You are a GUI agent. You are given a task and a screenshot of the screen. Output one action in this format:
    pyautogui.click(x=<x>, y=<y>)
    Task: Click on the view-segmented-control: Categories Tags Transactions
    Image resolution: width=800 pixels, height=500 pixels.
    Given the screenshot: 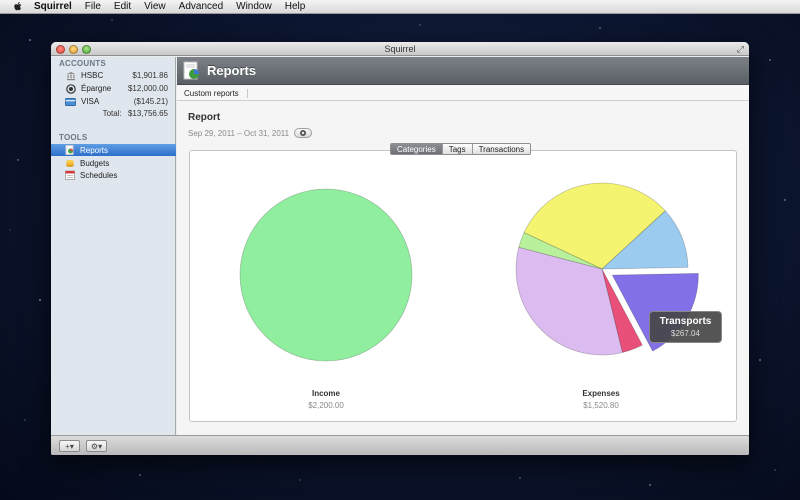 What is the action you would take?
    pyautogui.click(x=461, y=149)
    